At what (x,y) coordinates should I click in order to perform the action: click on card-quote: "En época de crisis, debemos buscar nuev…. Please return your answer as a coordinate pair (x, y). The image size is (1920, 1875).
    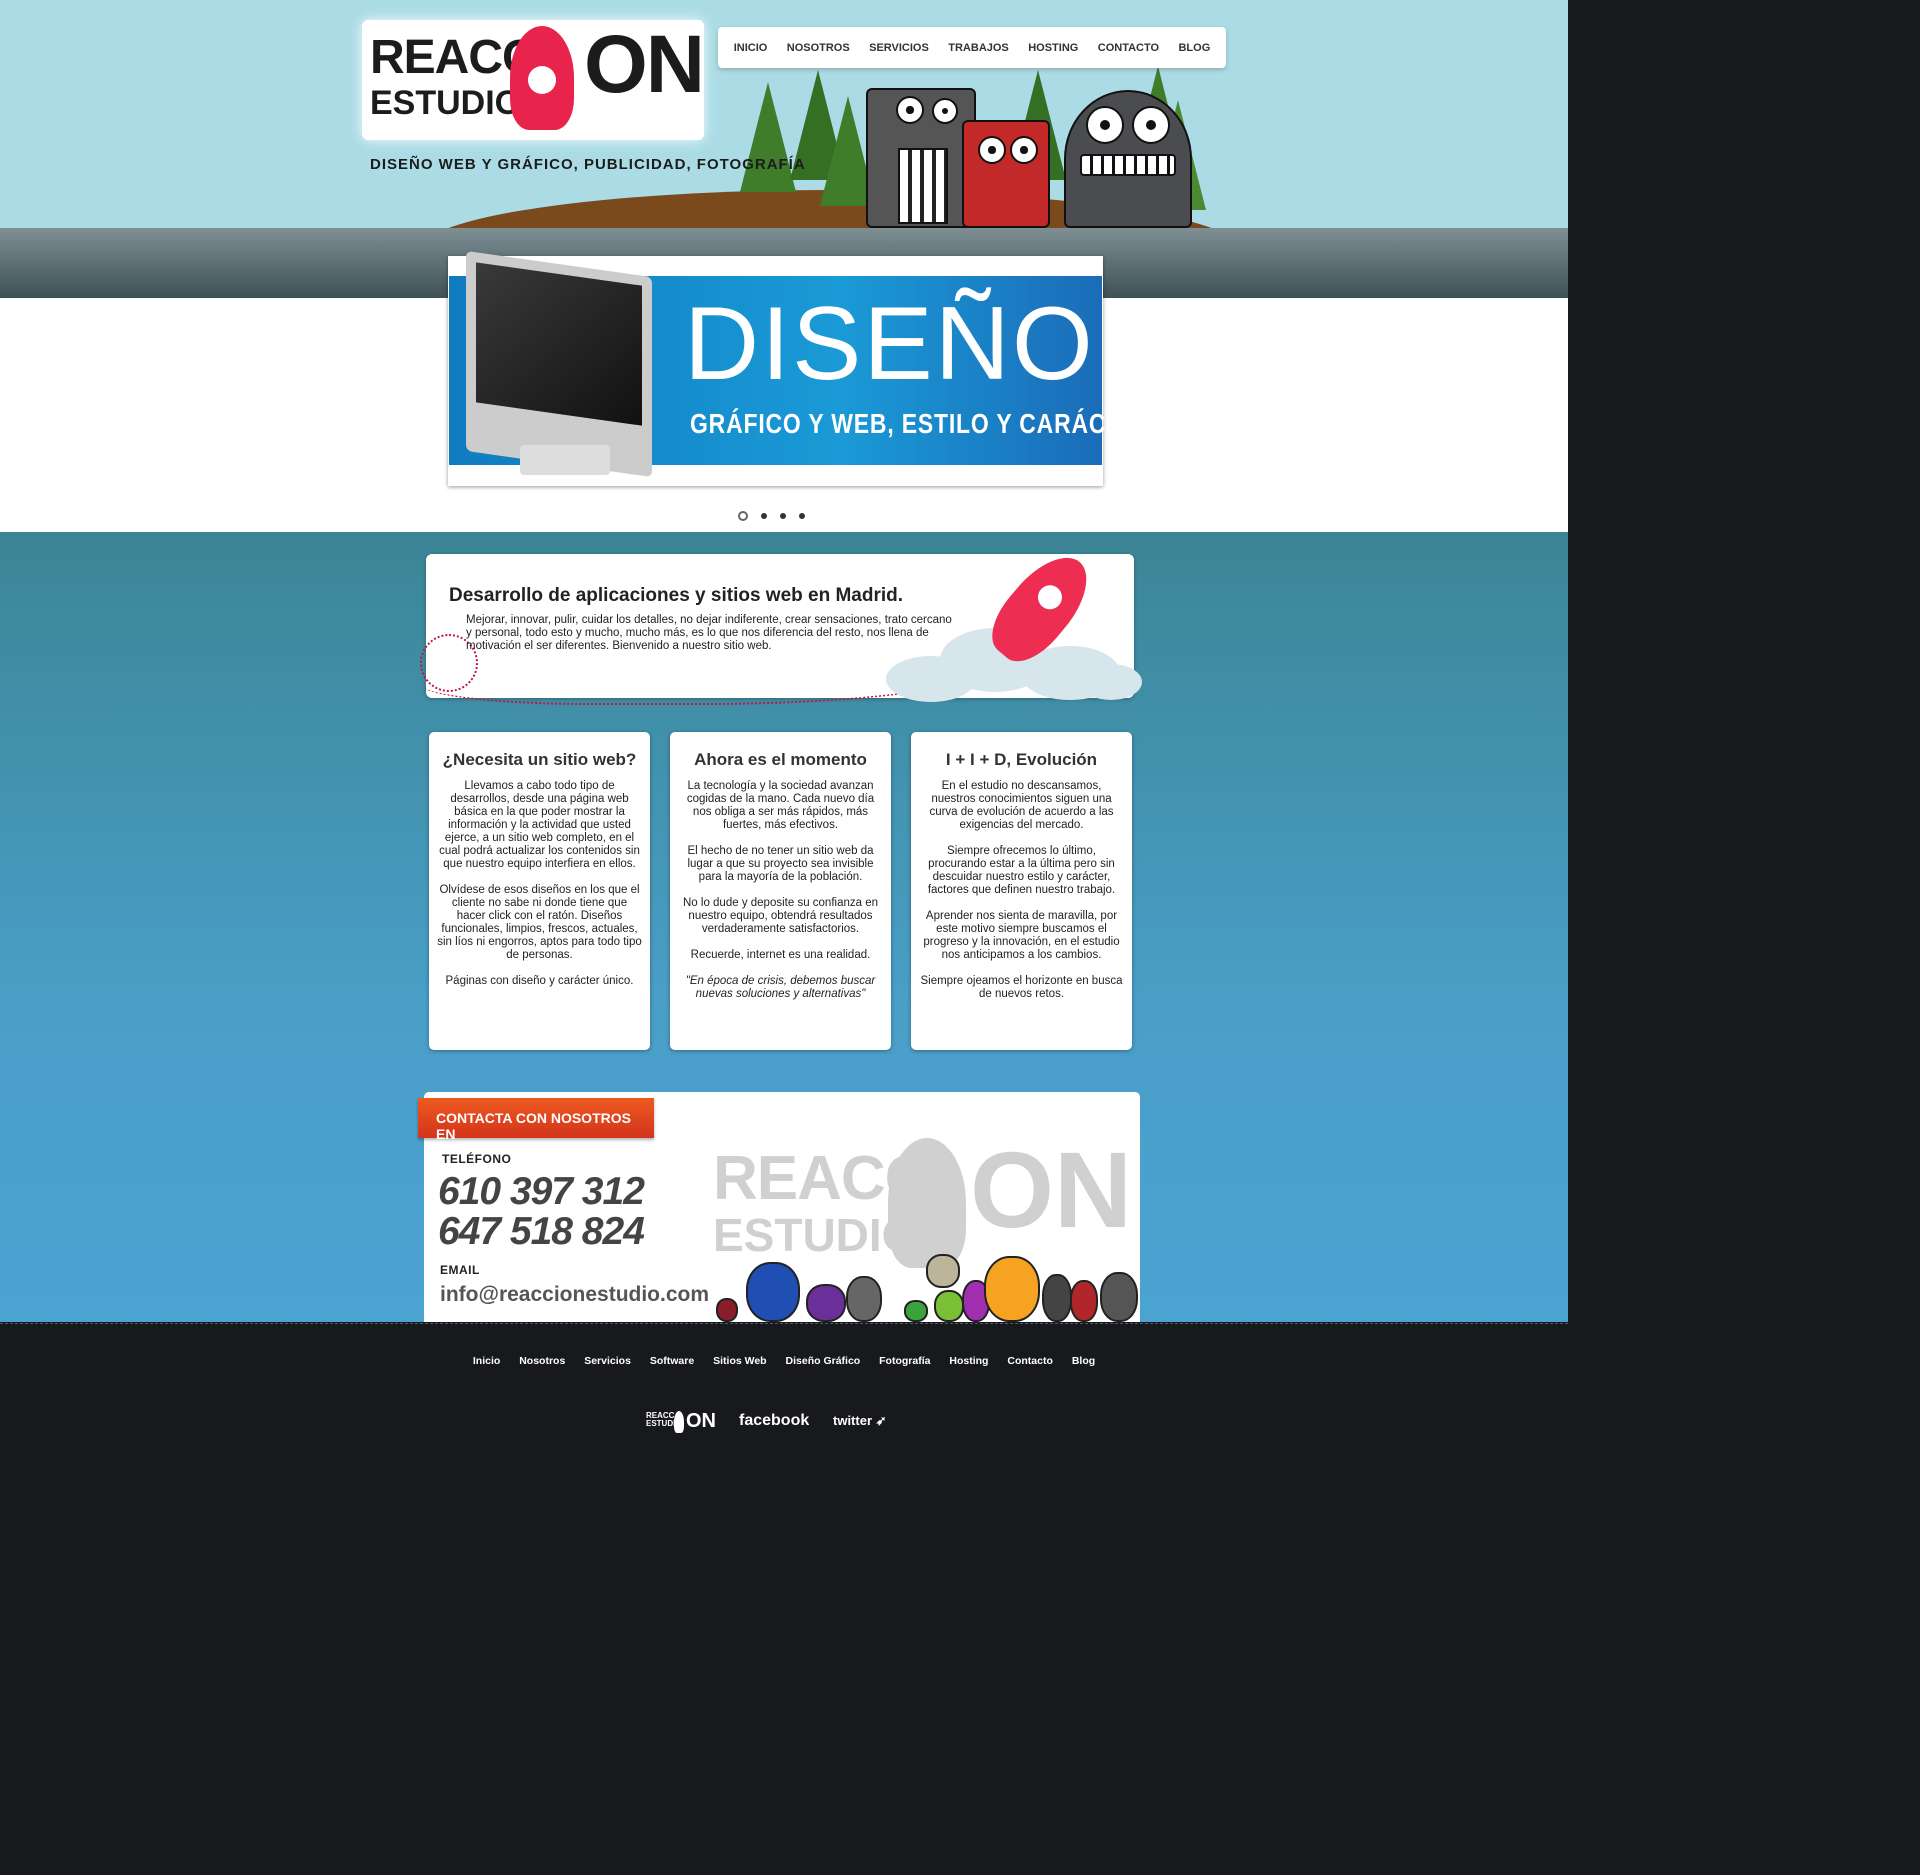
    Looking at the image, I should click on (780, 987).